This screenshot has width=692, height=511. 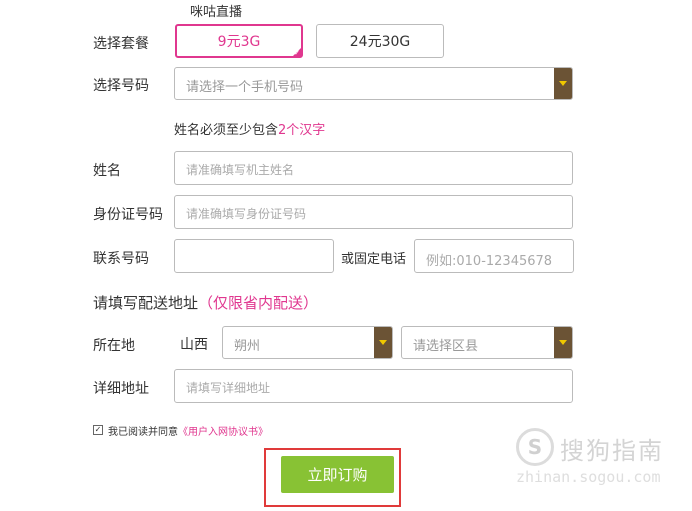 What do you see at coordinates (216, 12) in the screenshot?
I see `header-text: 咪咕直播` at bounding box center [216, 12].